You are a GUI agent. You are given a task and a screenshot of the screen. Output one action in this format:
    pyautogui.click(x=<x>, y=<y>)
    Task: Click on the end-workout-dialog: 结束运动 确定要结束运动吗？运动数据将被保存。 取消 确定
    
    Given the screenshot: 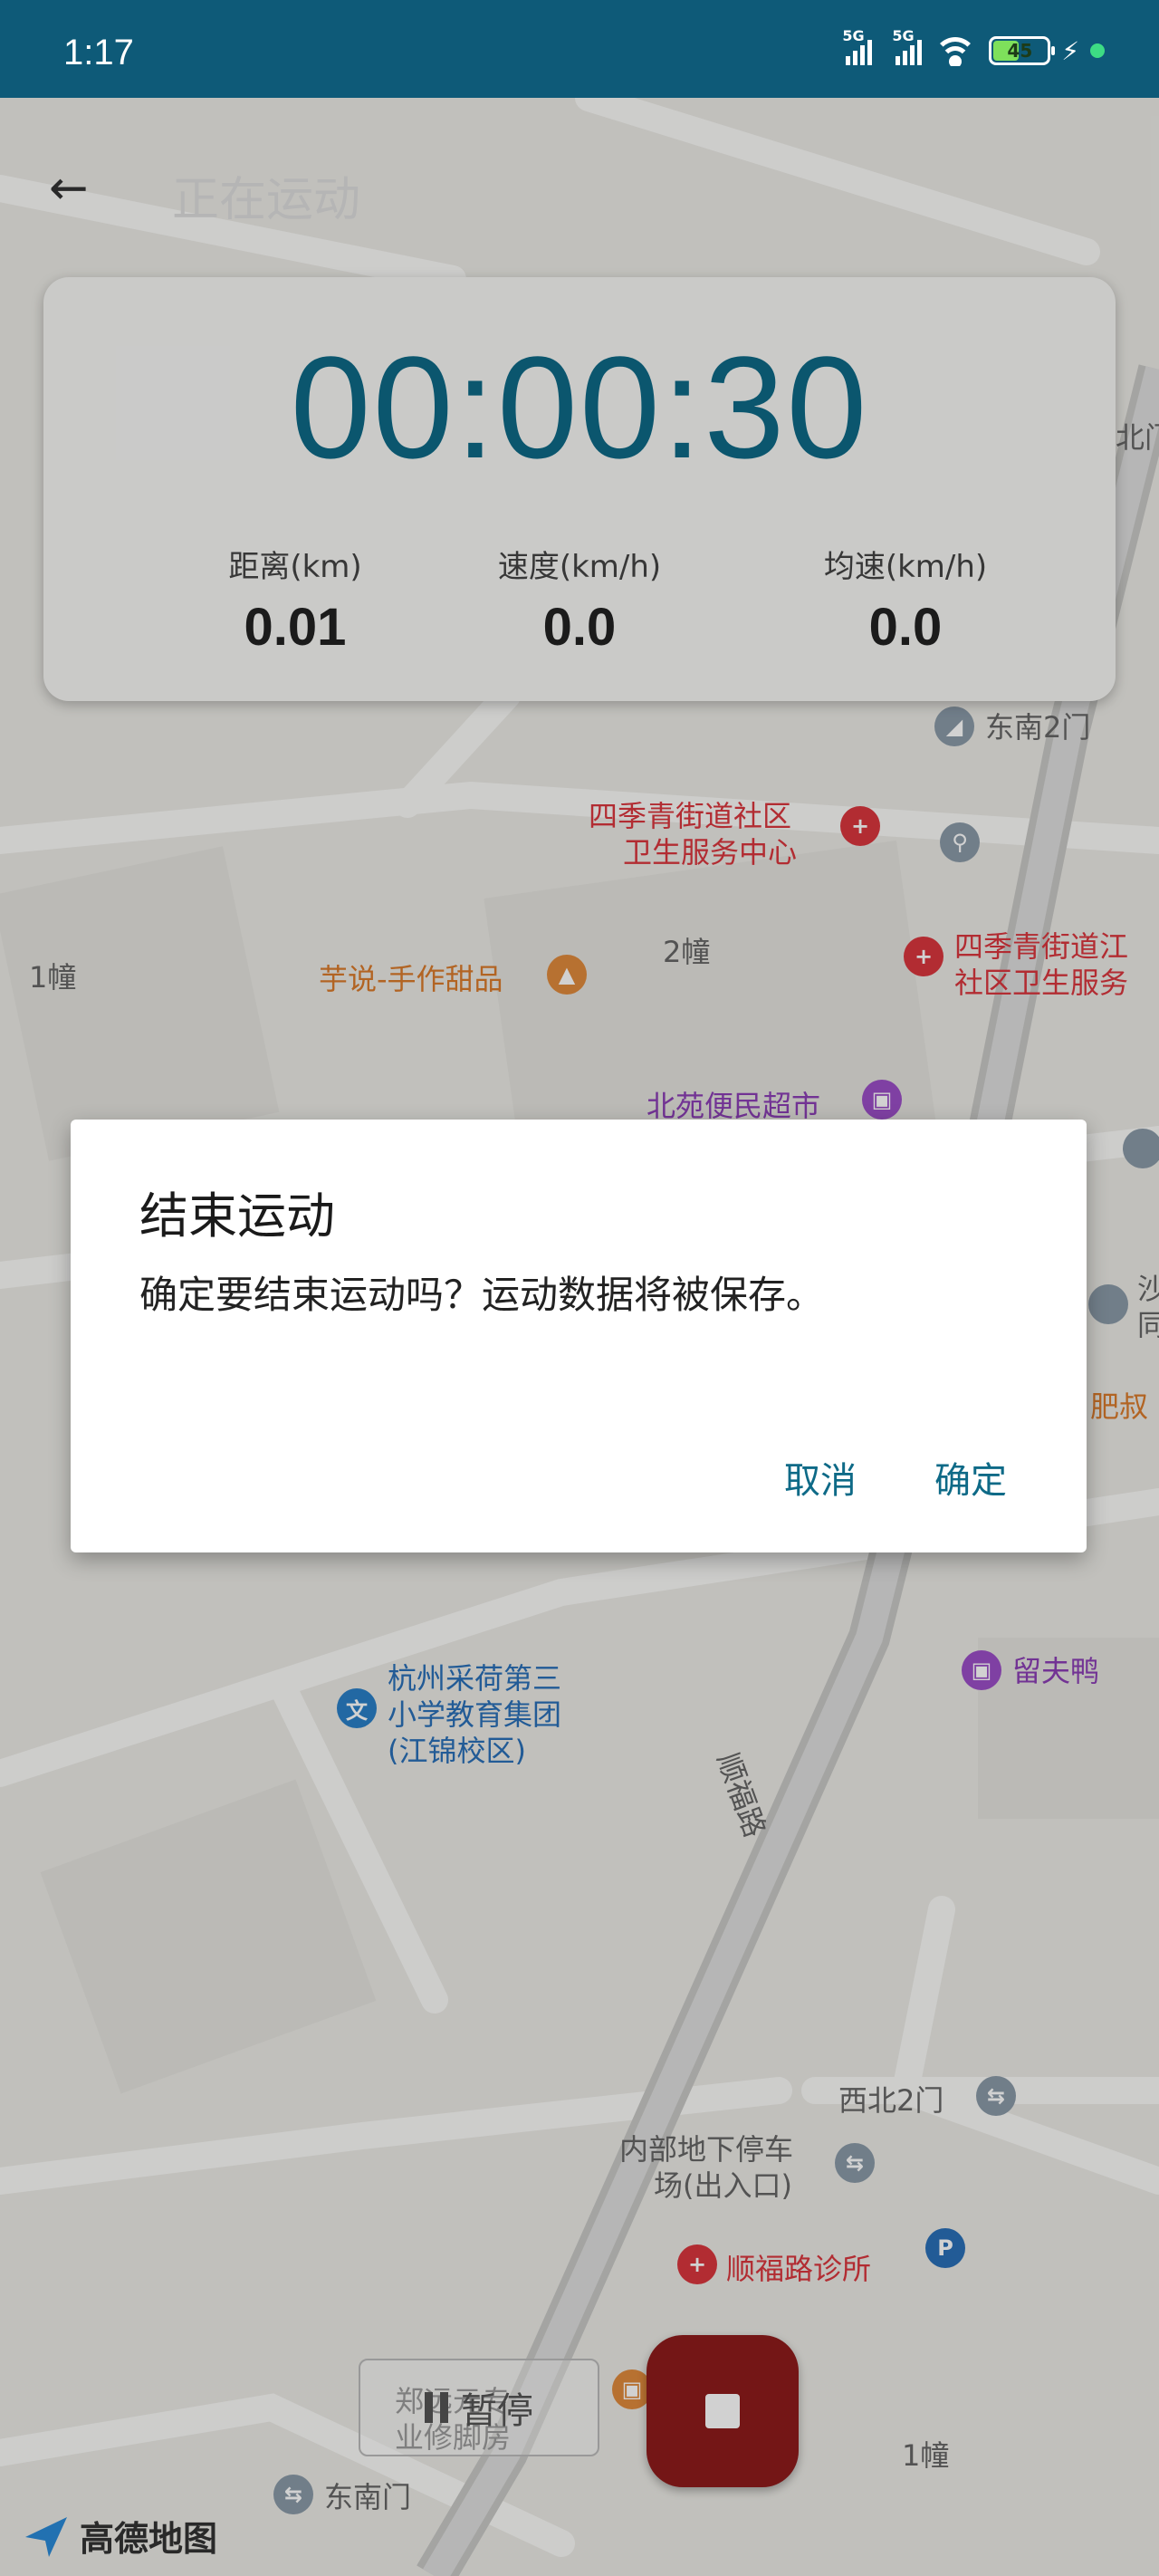 What is the action you would take?
    pyautogui.click(x=579, y=1336)
    